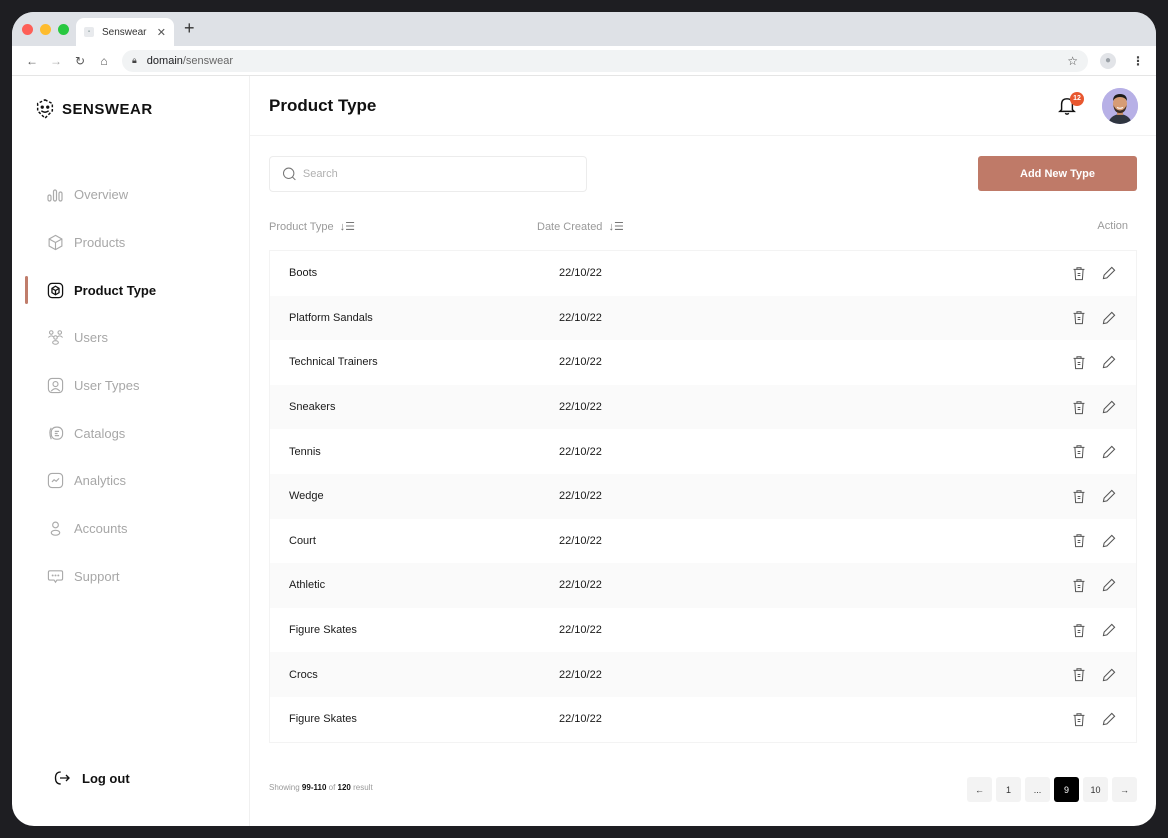 The width and height of the screenshot is (1168, 838). Describe the element at coordinates (703, 106) in the screenshot. I see `page-header: Product Type` at that location.